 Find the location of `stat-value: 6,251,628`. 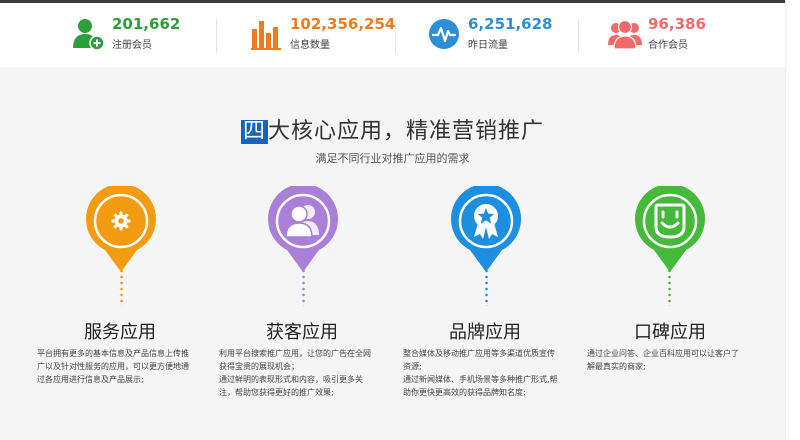

stat-value: 6,251,628 is located at coordinates (510, 24).